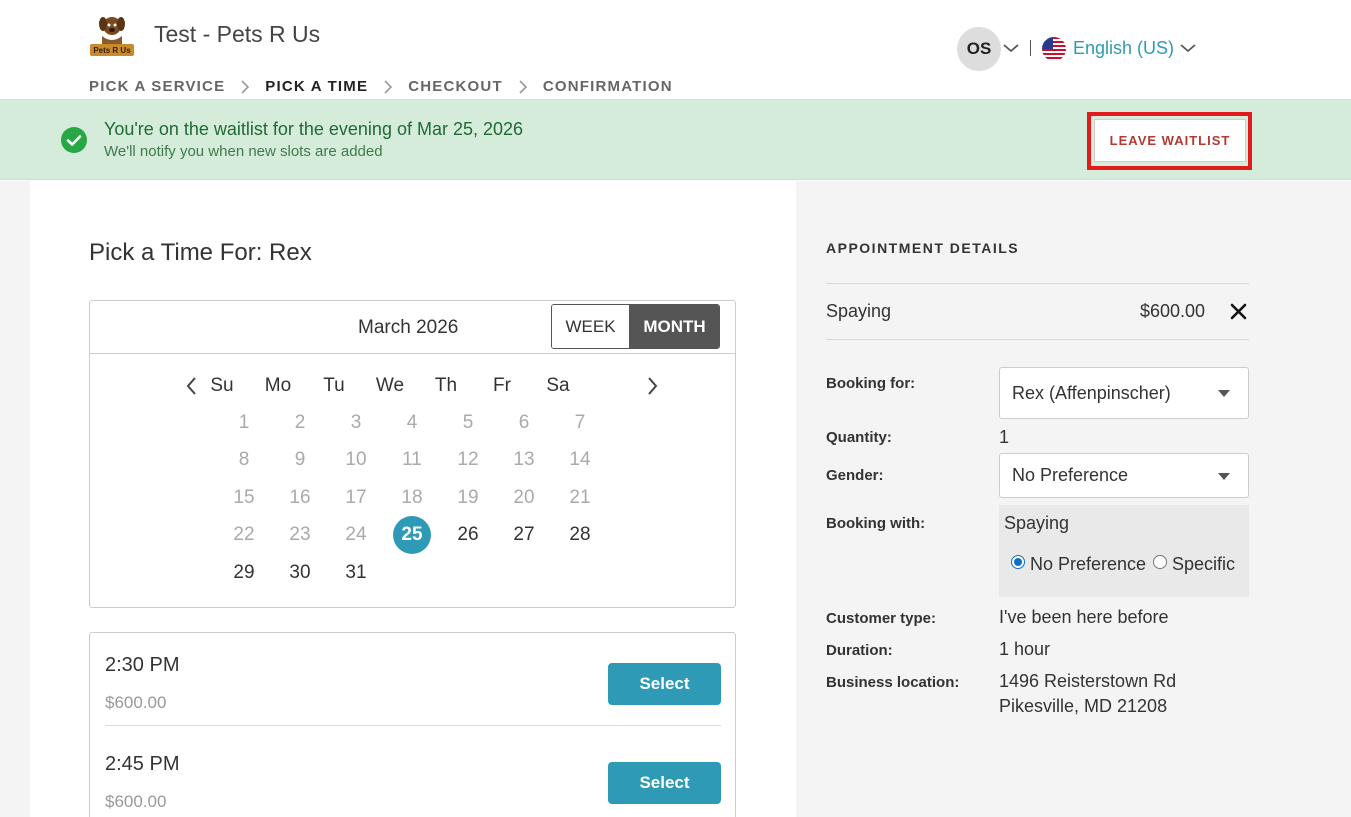 This screenshot has width=1351, height=817. What do you see at coordinates (446, 385) in the screenshot?
I see `weekday-header: Th` at bounding box center [446, 385].